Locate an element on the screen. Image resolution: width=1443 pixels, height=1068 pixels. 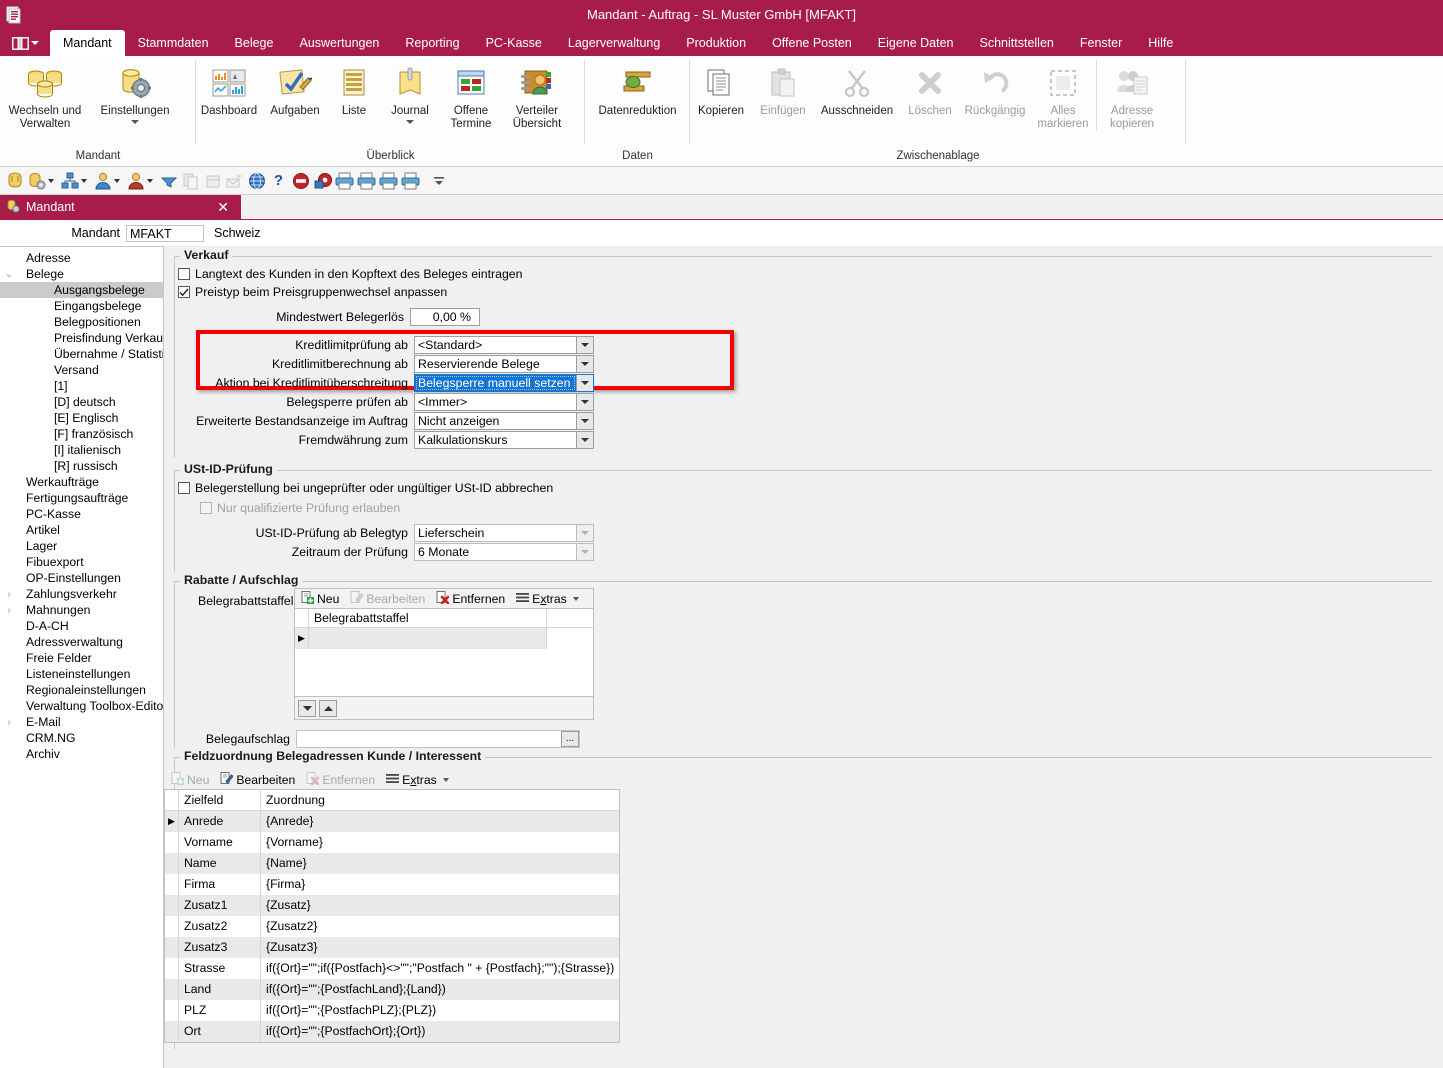
table-row: ▶ Anrede {Anrede} is located at coordinates (392, 821).